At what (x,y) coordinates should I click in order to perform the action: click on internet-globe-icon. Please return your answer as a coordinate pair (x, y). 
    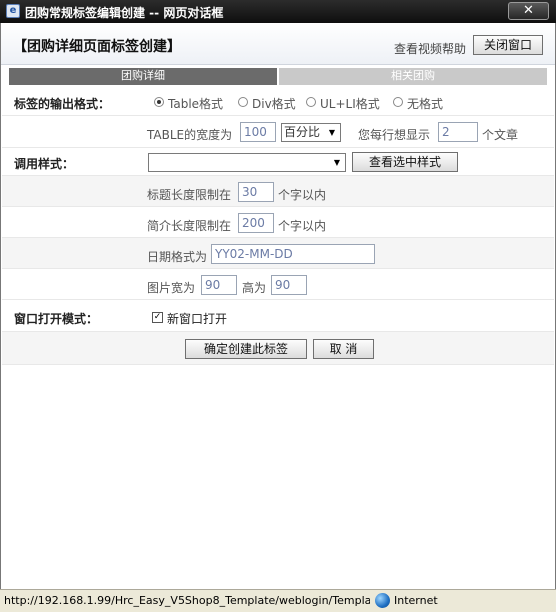
    Looking at the image, I should click on (382, 600).